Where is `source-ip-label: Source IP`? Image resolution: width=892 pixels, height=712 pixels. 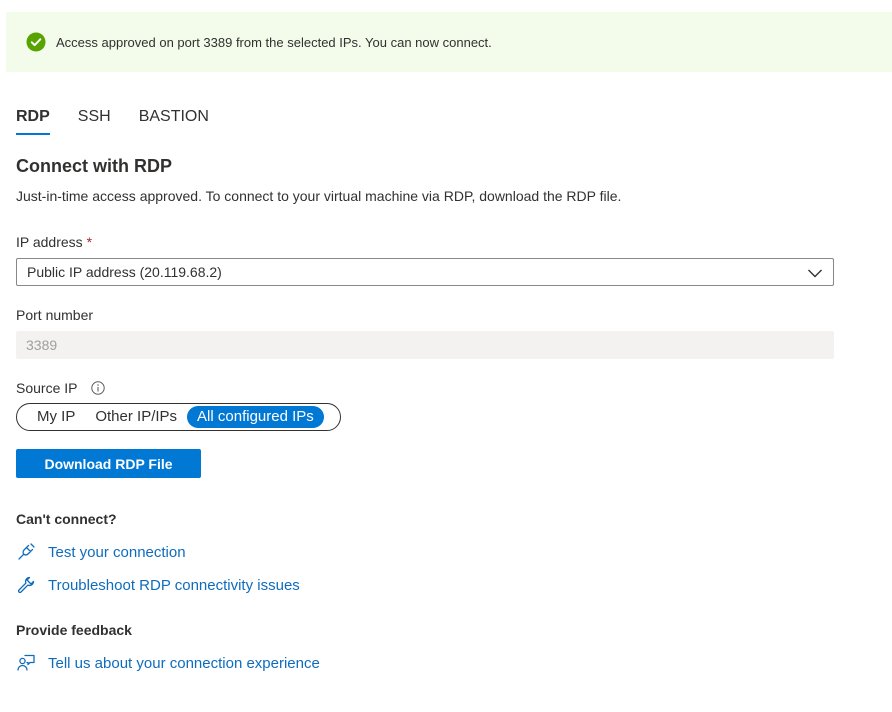 source-ip-label: Source IP is located at coordinates (60, 388).